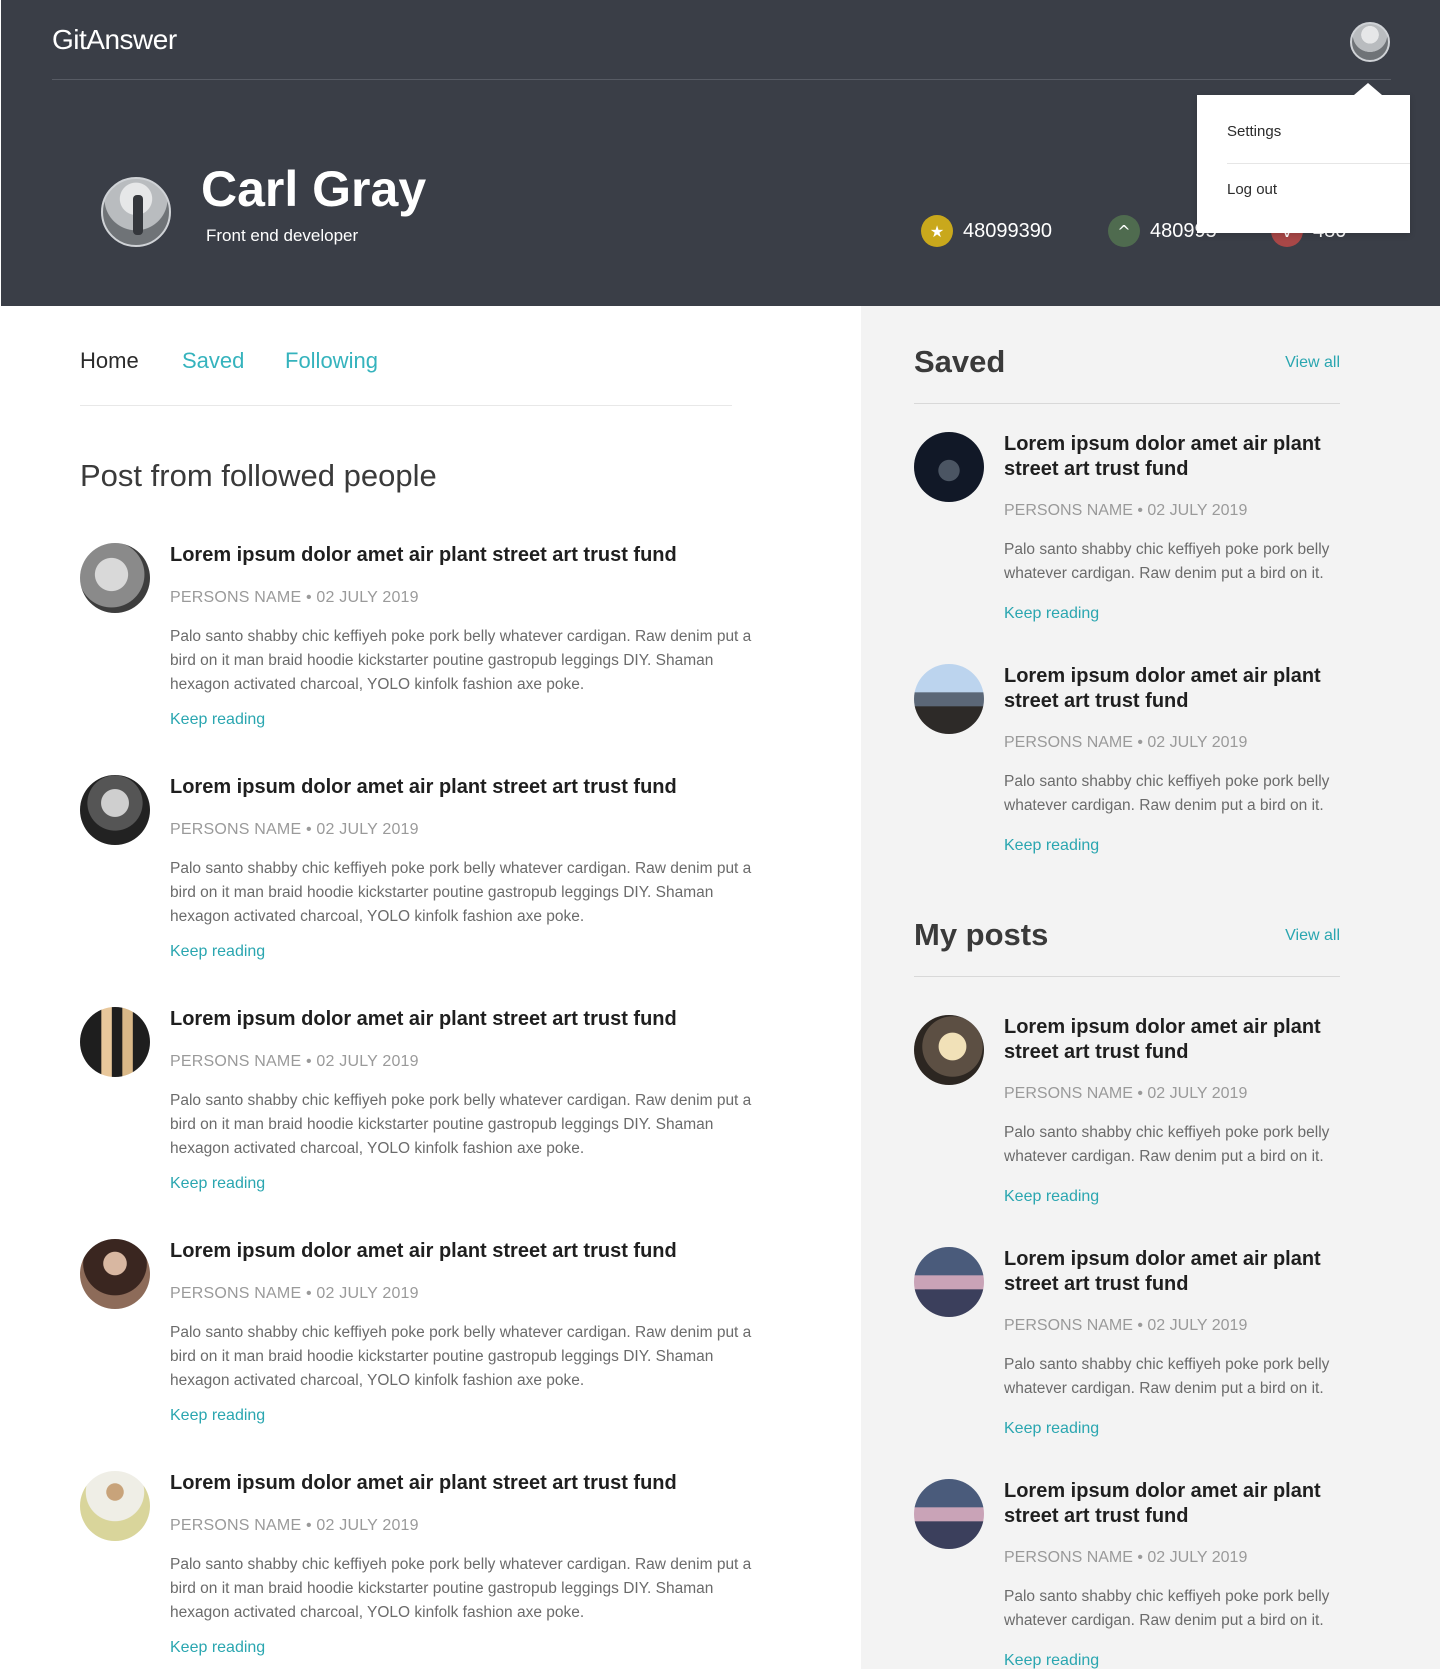  What do you see at coordinates (406, 375) in the screenshot?
I see `main-tabs: Home Saved Following` at bounding box center [406, 375].